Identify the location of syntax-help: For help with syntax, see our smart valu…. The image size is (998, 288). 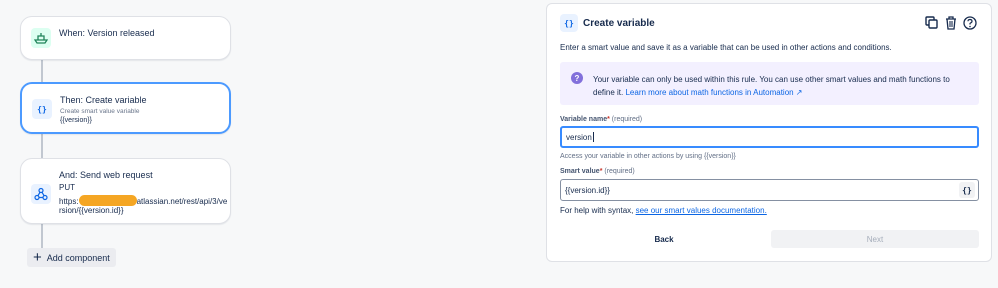
(663, 210).